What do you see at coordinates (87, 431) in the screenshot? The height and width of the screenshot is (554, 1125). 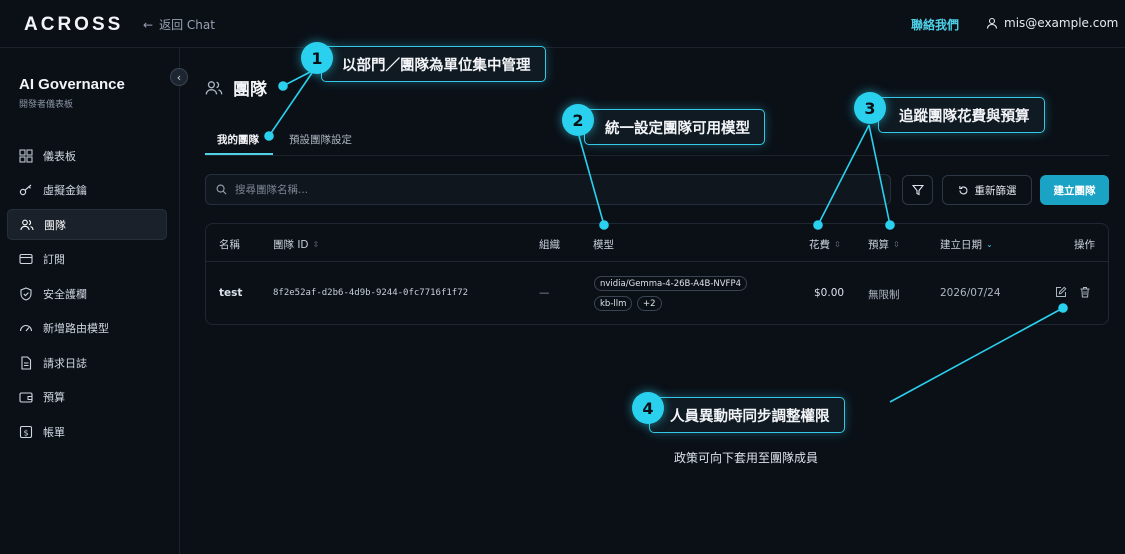 I see `sidebar-item-billing: $ 帳單` at bounding box center [87, 431].